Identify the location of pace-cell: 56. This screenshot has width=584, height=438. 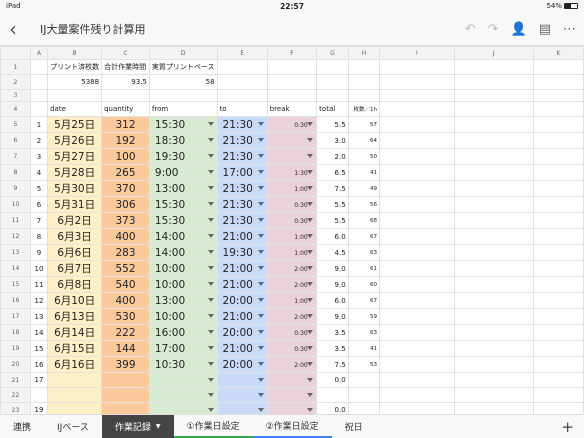
(364, 204).